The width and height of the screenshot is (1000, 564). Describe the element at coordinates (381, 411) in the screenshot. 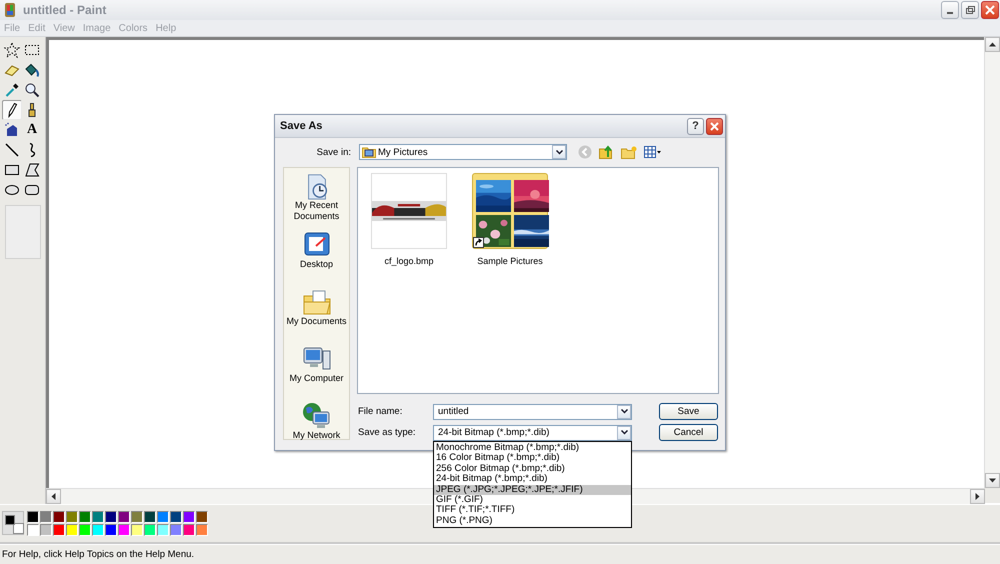

I see `field-label: File name:` at that location.